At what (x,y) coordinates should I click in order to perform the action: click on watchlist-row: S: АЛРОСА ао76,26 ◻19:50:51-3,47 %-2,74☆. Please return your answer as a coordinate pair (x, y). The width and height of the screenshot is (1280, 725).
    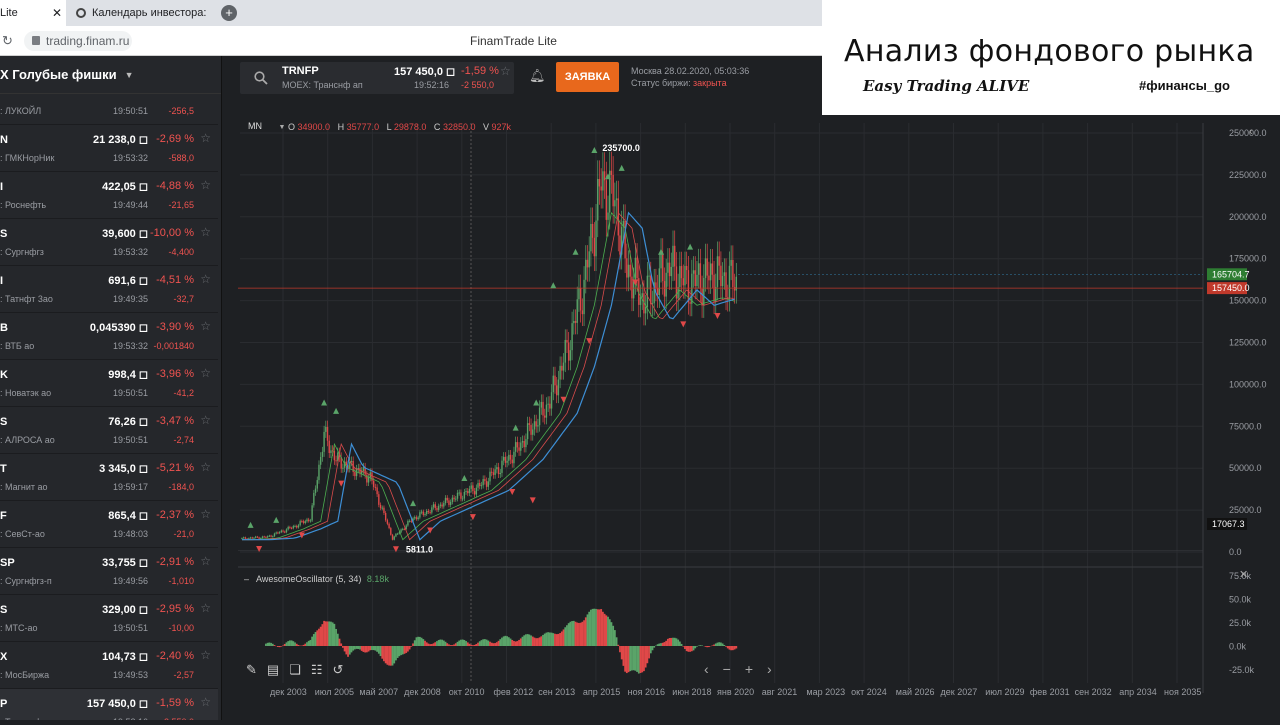
    Looking at the image, I should click on (109, 430).